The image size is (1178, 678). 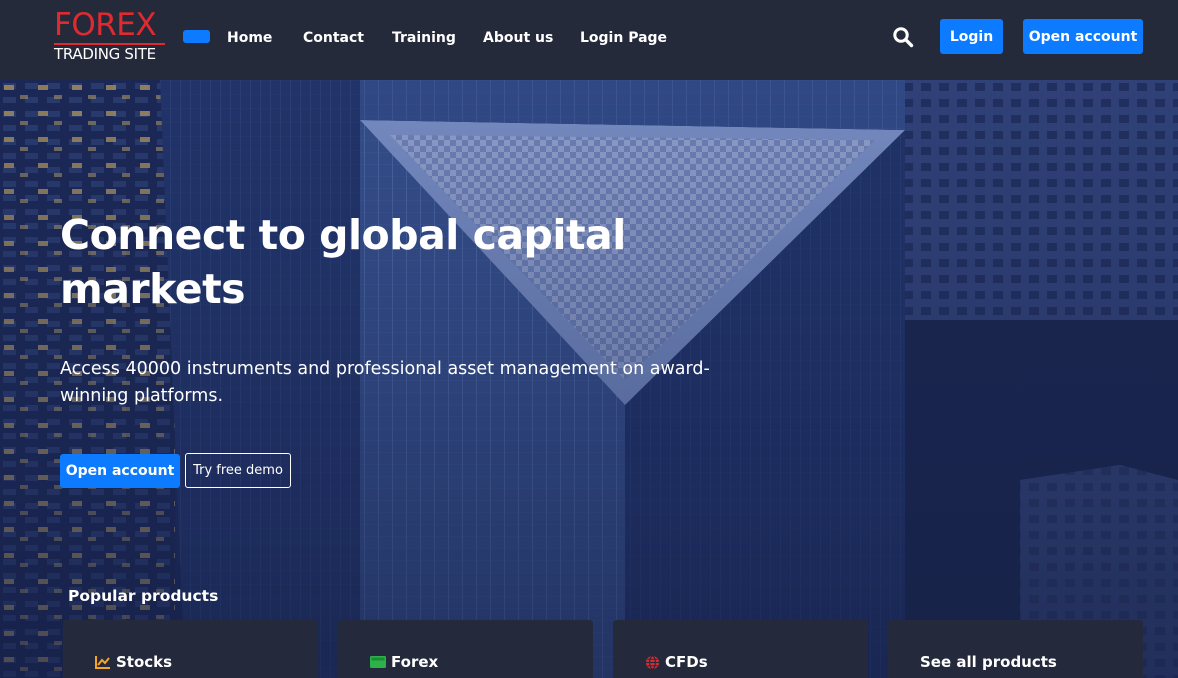 I want to click on product-card-title: Forex, so click(x=404, y=662).